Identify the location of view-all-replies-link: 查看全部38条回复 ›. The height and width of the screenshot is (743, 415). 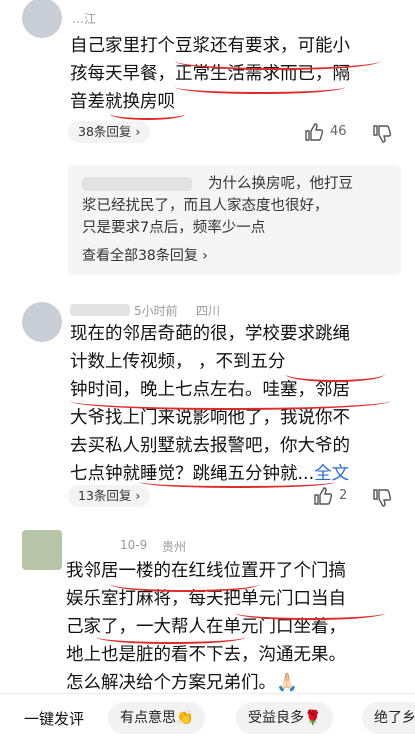
(145, 255).